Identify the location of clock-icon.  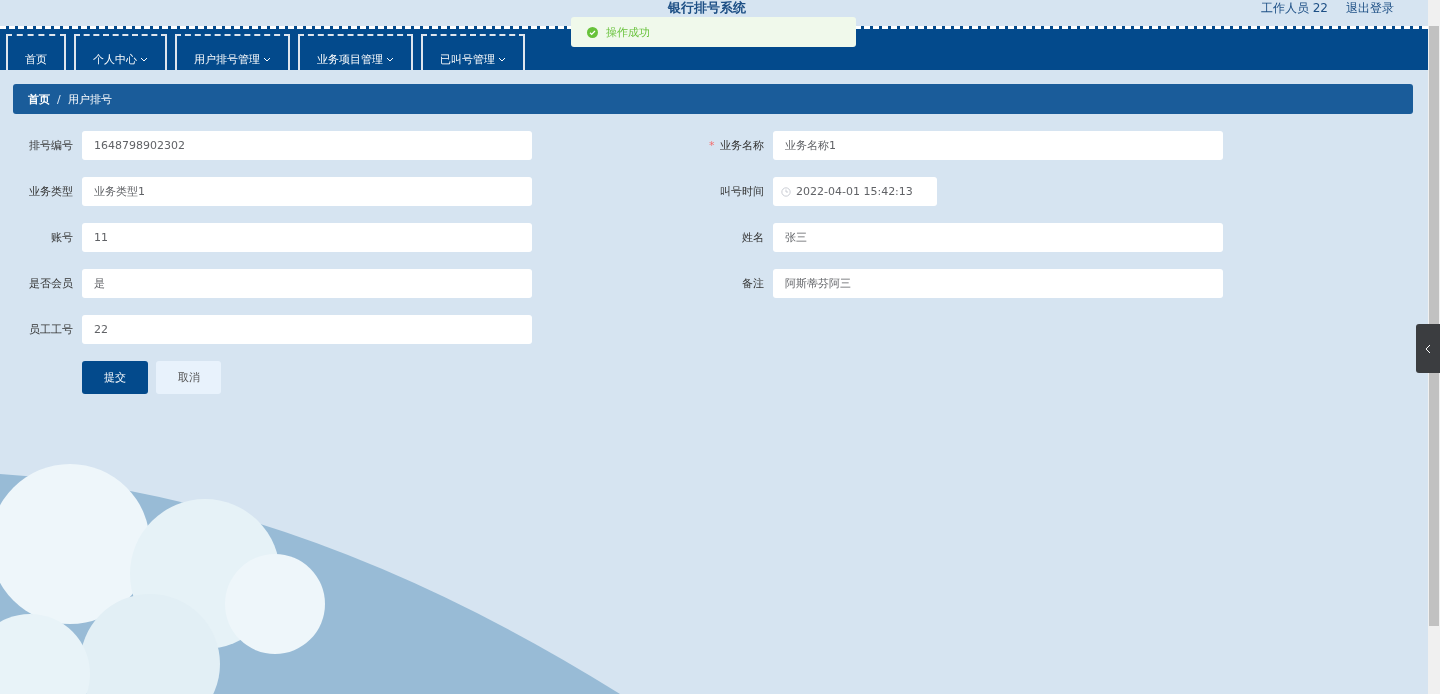
(786, 191).